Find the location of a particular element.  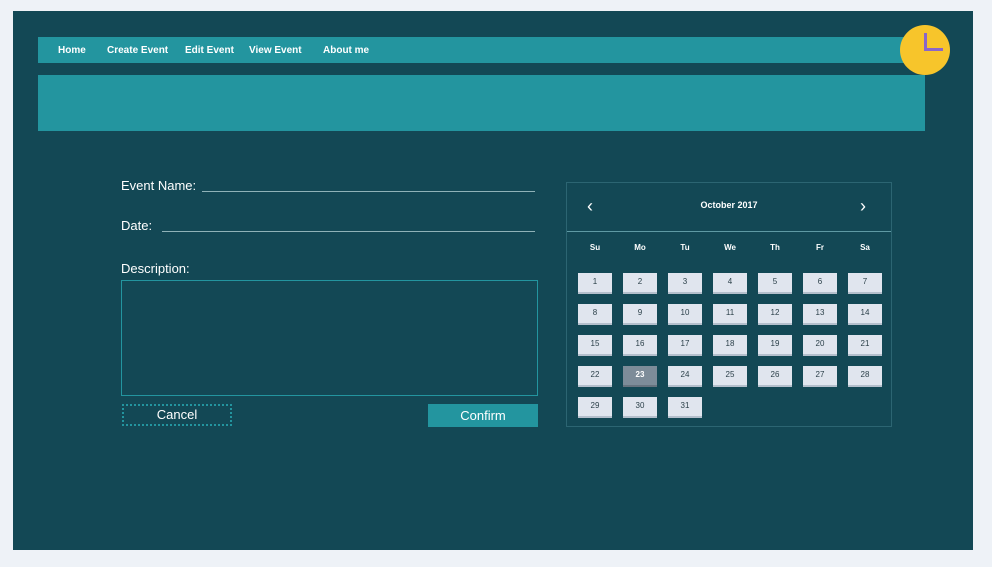

calendar-day: 9 is located at coordinates (640, 314).